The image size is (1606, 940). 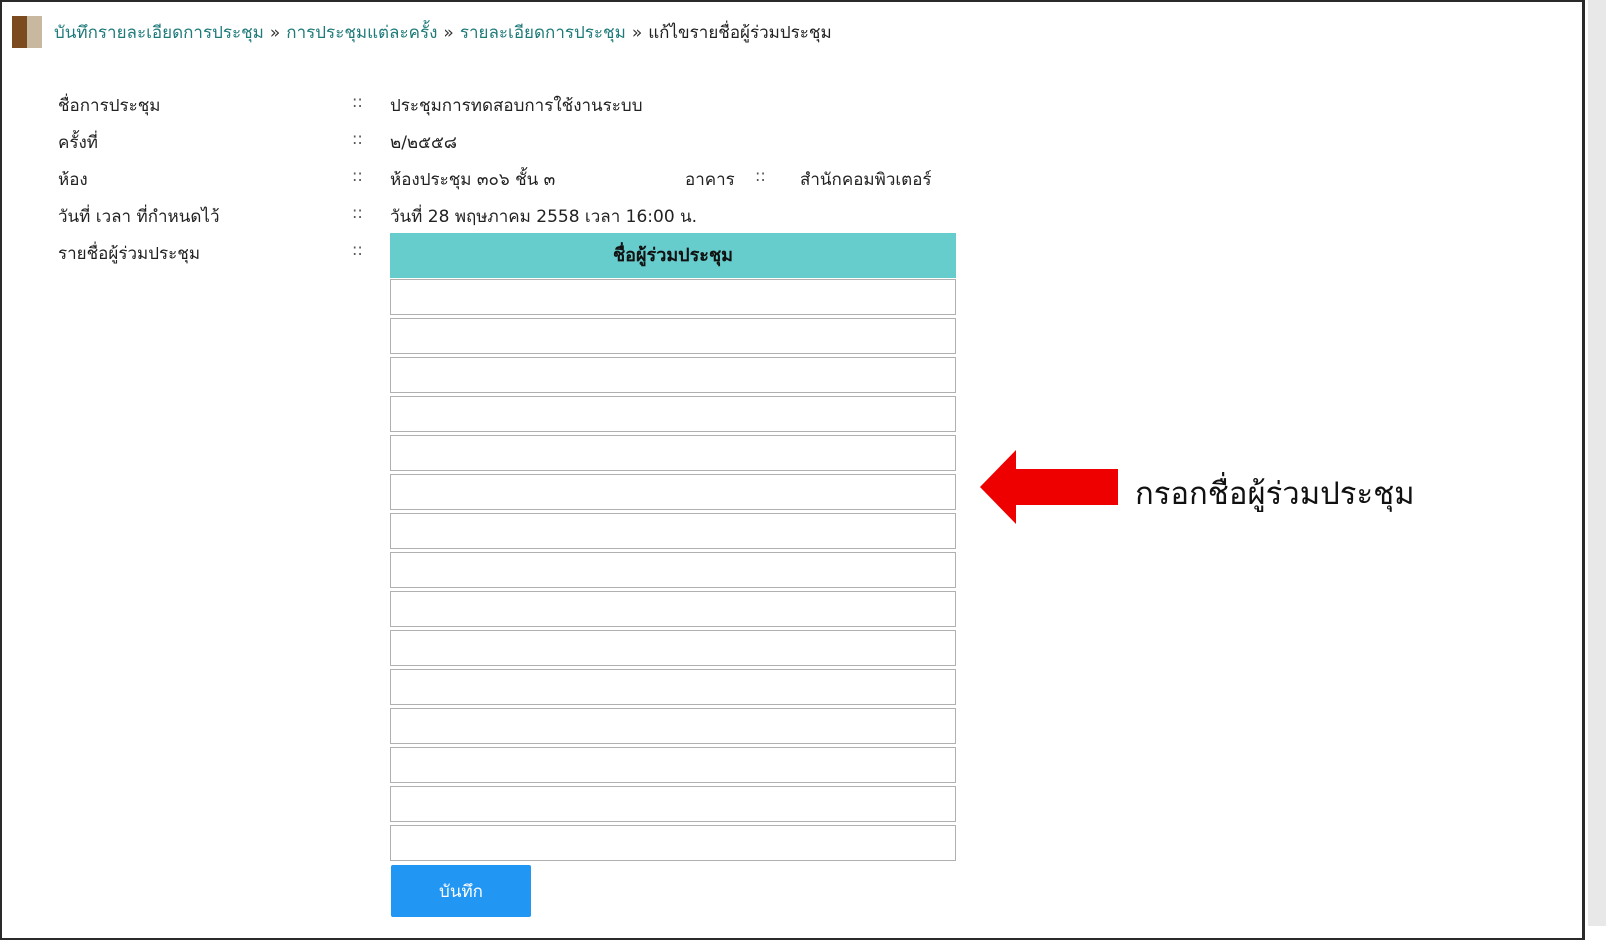 What do you see at coordinates (673, 255) in the screenshot?
I see `attendee-table-header: ชื่อผู้ร่วมประชุม` at bounding box center [673, 255].